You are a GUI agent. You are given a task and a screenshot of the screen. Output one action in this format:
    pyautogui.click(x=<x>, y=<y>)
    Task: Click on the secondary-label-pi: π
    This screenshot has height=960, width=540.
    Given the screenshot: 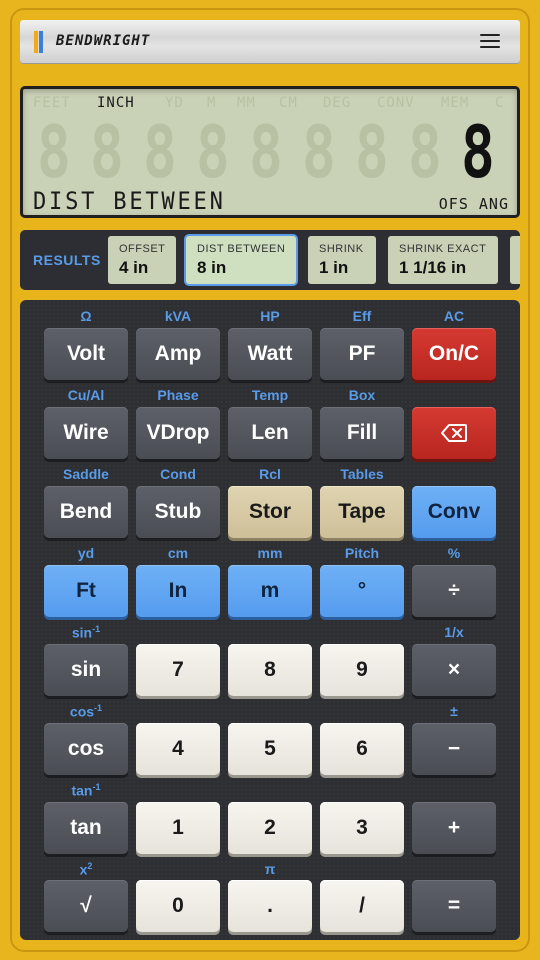 What is the action you would take?
    pyautogui.click(x=270, y=869)
    